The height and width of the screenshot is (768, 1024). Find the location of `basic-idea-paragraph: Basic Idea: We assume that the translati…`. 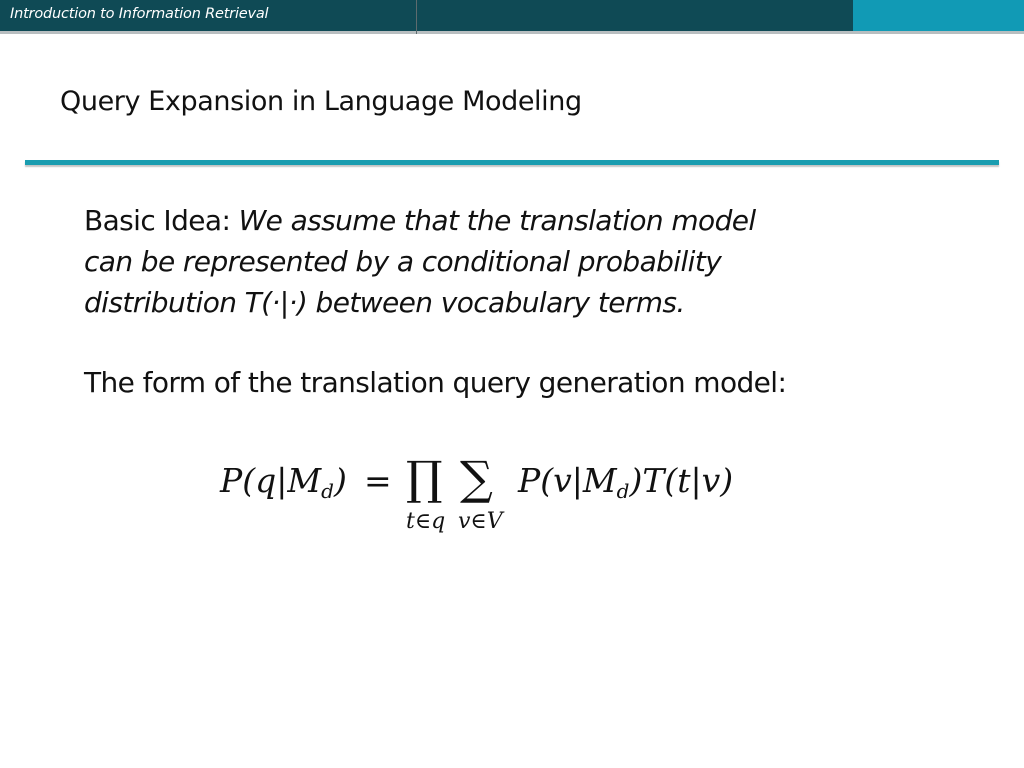

basic-idea-paragraph: Basic Idea: We assume that the translati… is located at coordinates (534, 261).